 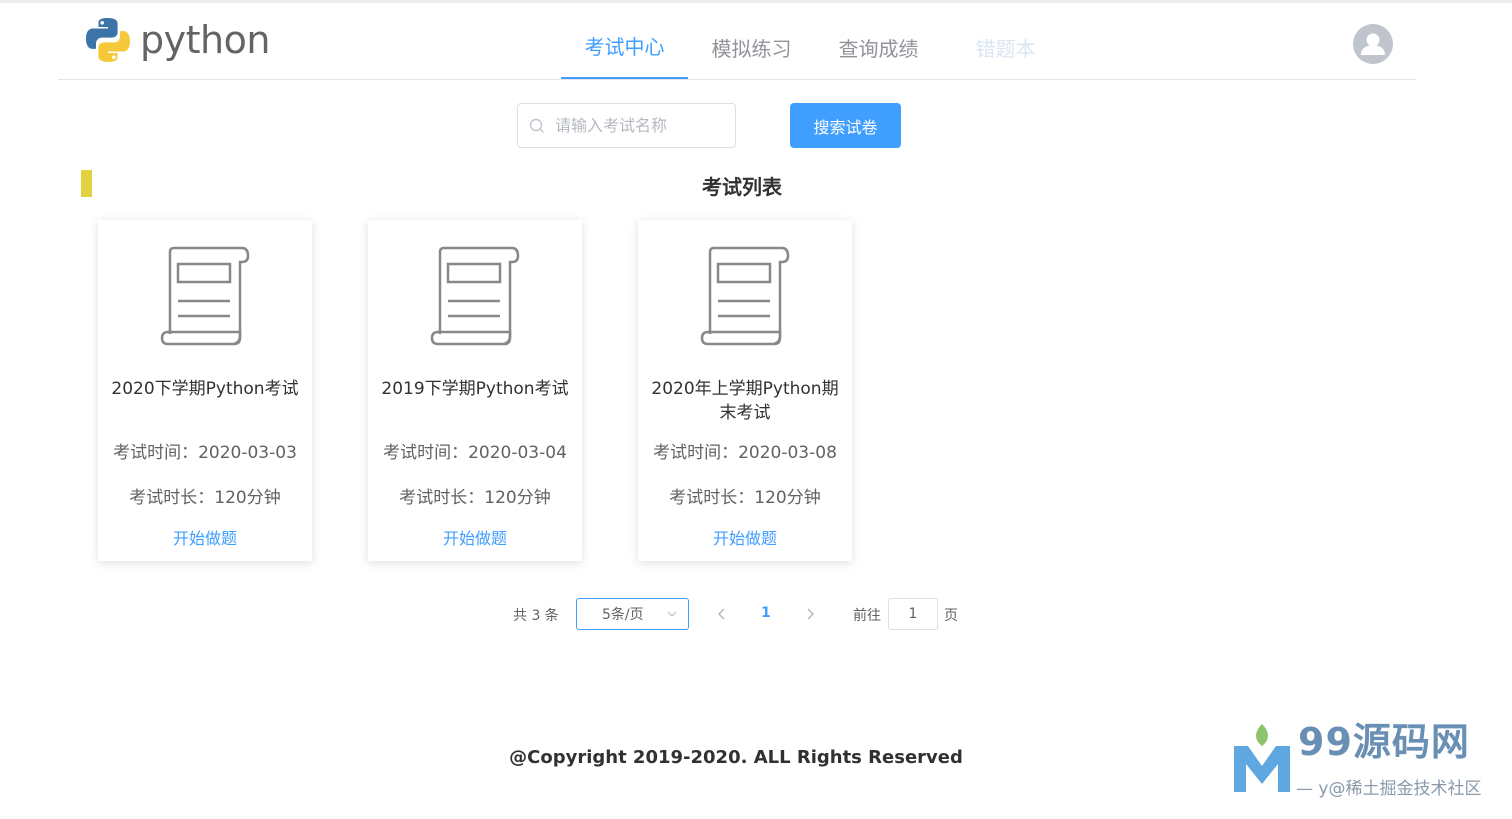 What do you see at coordinates (766, 613) in the screenshot?
I see `page-number-current: 1` at bounding box center [766, 613].